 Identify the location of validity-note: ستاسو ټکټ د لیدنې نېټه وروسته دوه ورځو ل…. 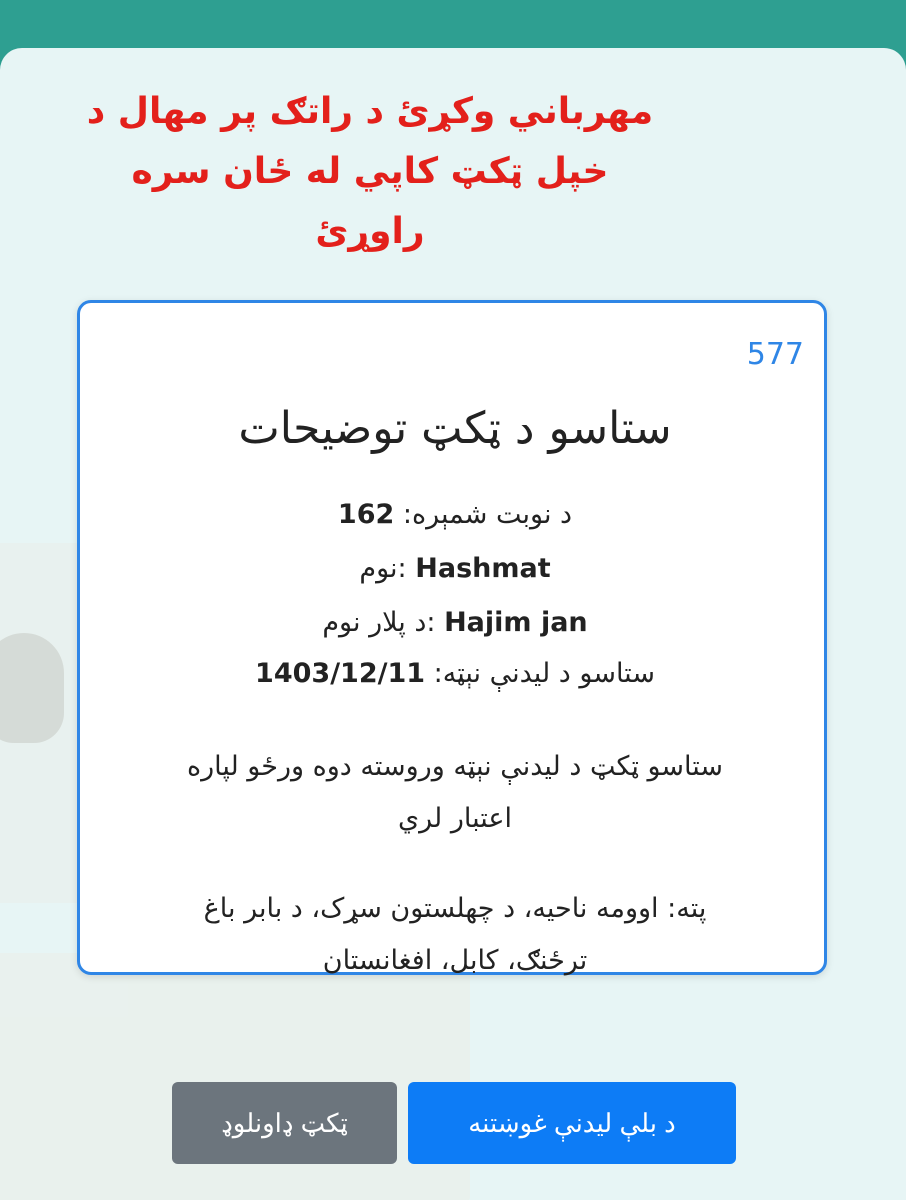
(455, 793).